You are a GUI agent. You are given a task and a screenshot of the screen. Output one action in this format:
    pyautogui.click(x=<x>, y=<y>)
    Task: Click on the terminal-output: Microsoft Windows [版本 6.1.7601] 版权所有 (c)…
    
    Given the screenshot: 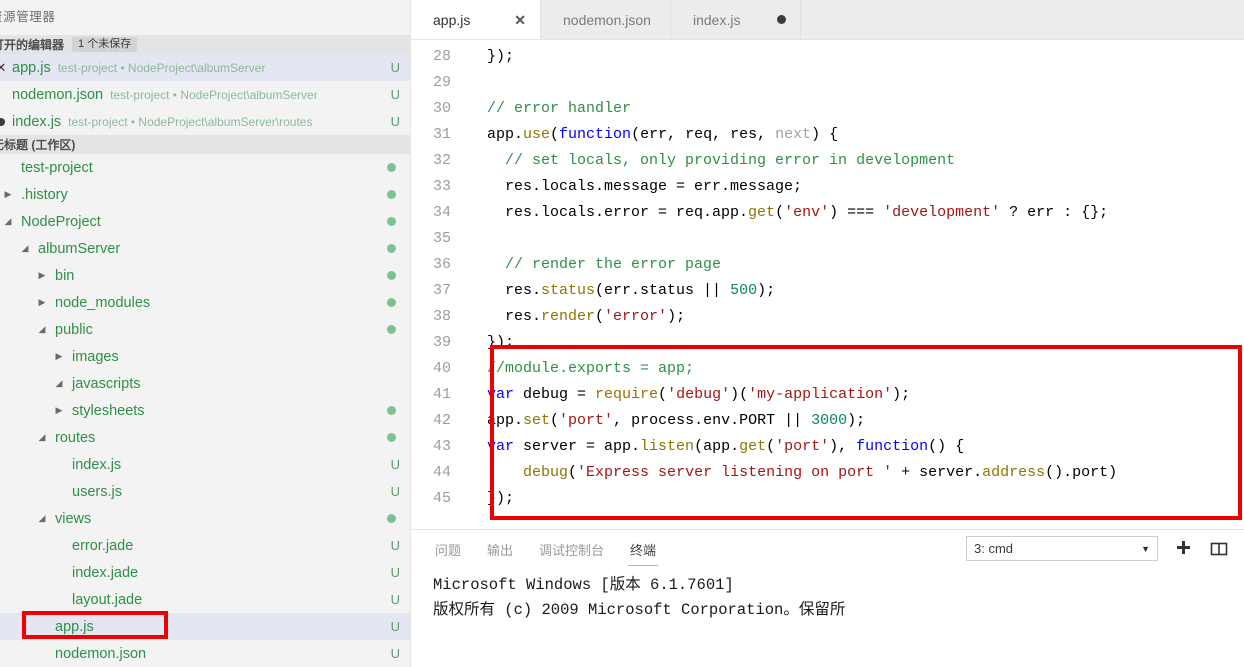 What is the action you would take?
    pyautogui.click(x=827, y=617)
    